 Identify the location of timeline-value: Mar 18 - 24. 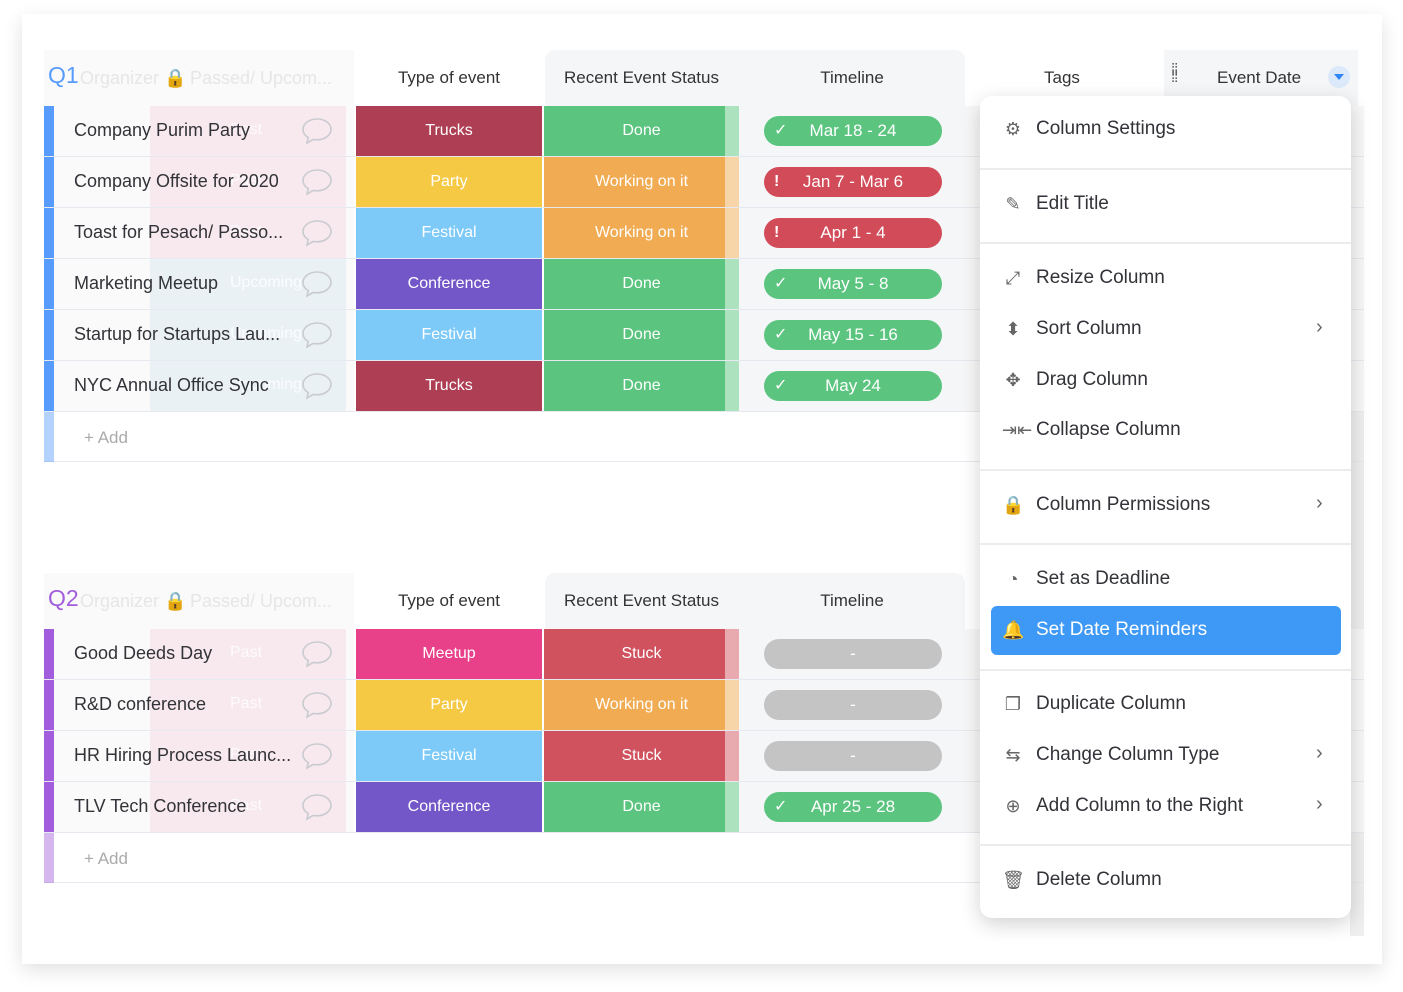
(853, 130).